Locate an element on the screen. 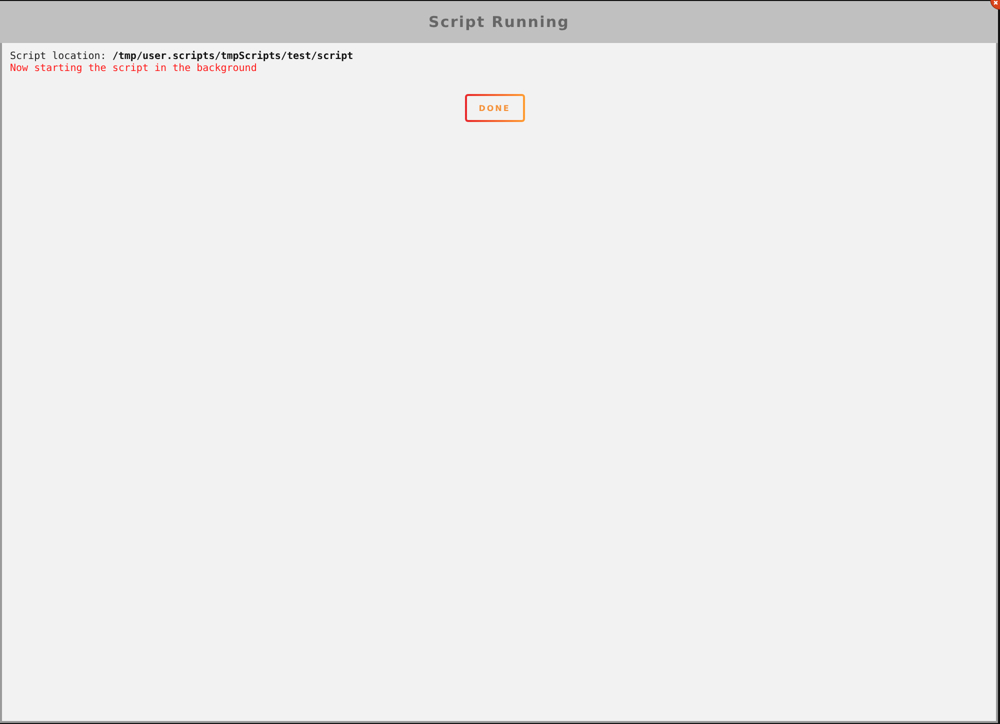 The height and width of the screenshot is (724, 1000). close-icon is located at coordinates (995, 5).